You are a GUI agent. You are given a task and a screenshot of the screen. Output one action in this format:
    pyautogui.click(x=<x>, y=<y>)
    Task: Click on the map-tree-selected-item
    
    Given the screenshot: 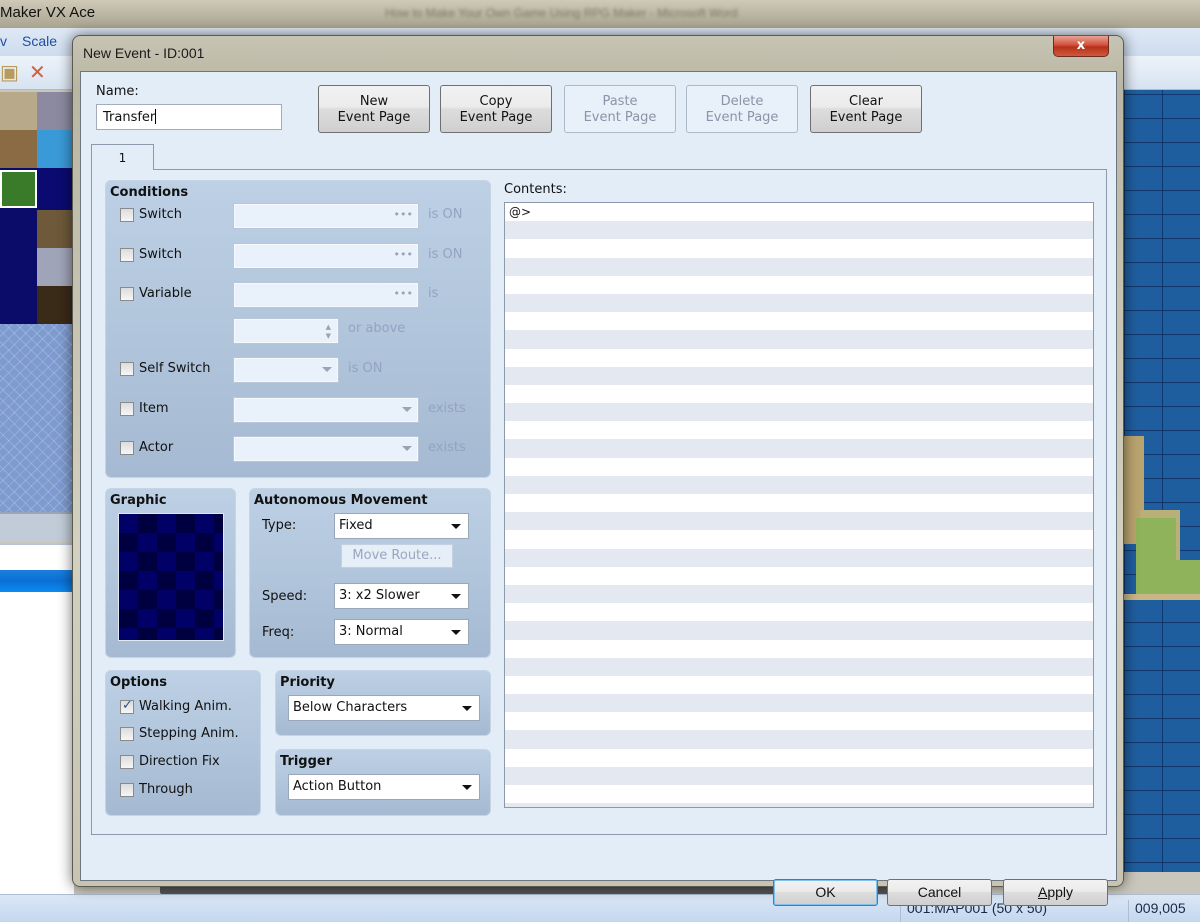 What is the action you would take?
    pyautogui.click(x=37, y=581)
    